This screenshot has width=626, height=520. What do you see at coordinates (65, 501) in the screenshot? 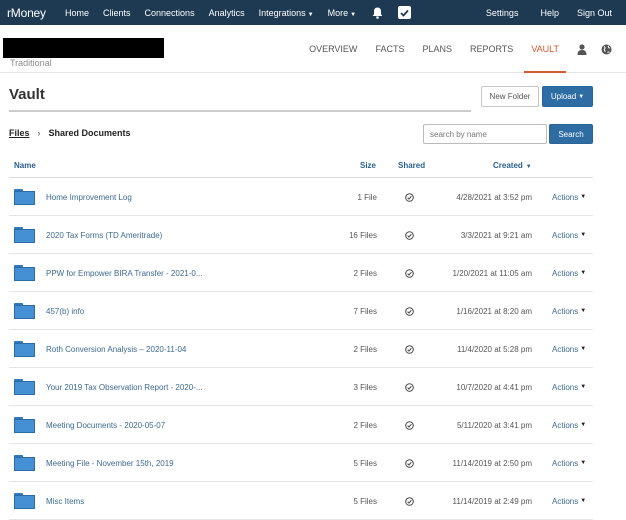
I see `folder-name: Misc Items` at bounding box center [65, 501].